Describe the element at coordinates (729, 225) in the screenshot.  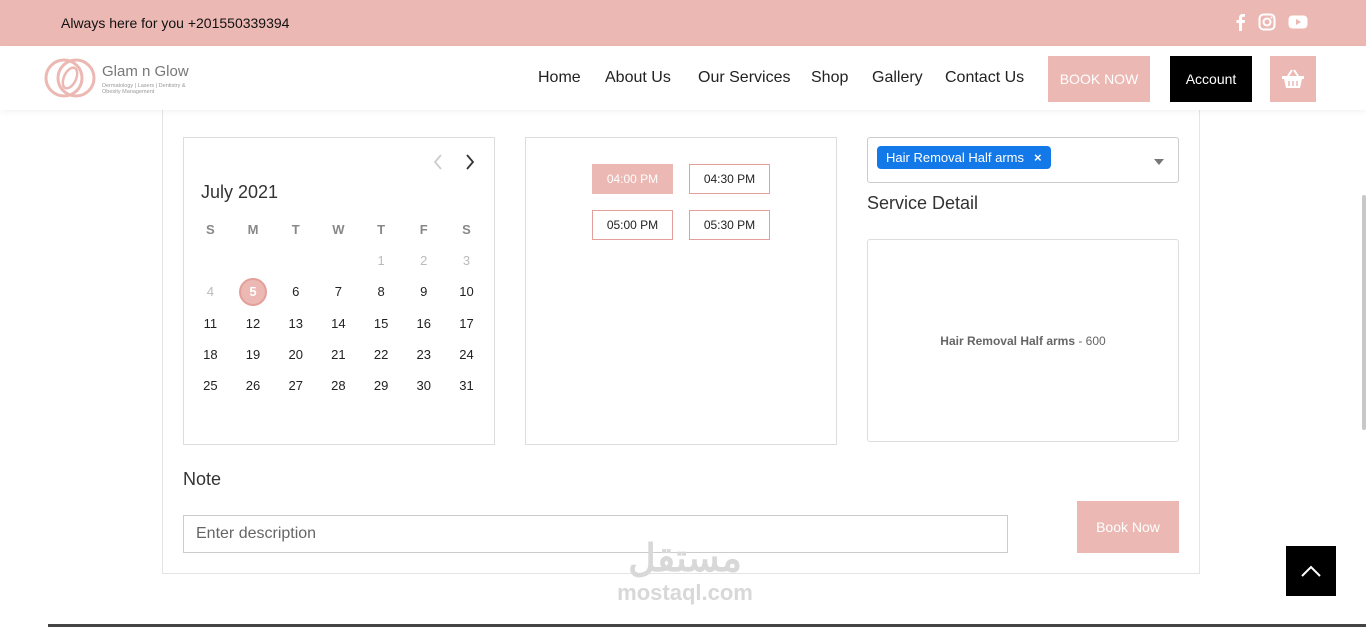
I see `time-slot: 05:30 PM` at that location.